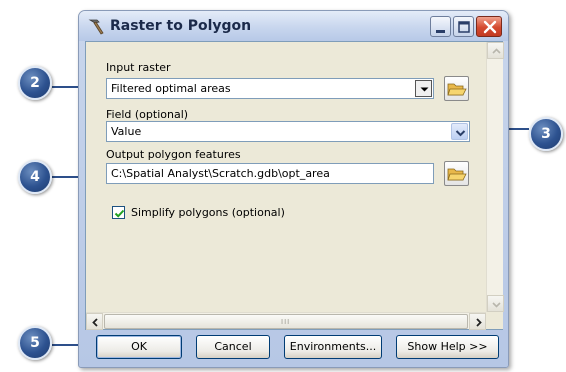 Image resolution: width=566 pixels, height=372 pixels. What do you see at coordinates (208, 212) in the screenshot?
I see `simplify-polygons-label: Simplify polygons (optional)` at bounding box center [208, 212].